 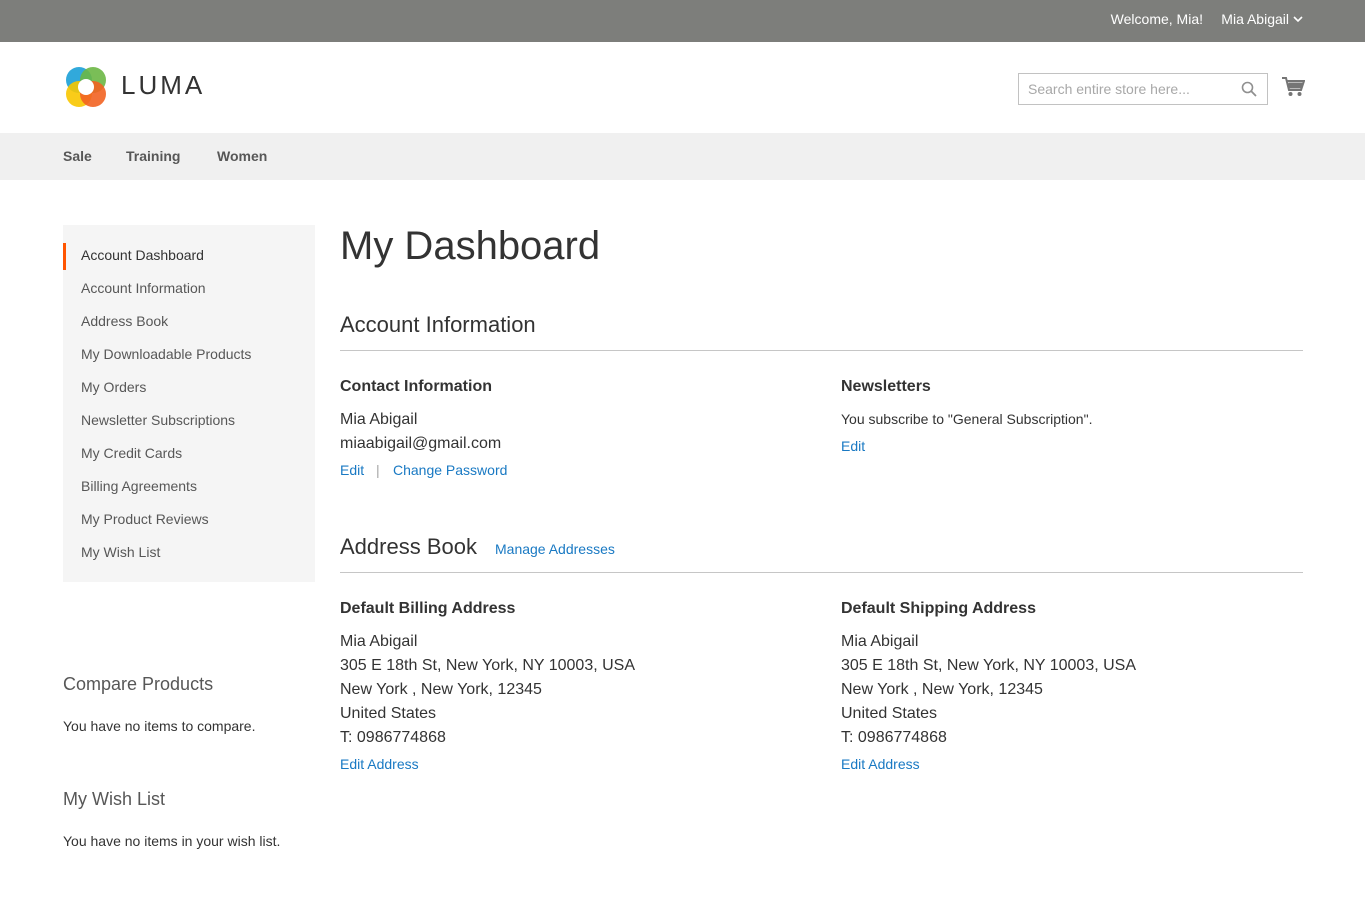 What do you see at coordinates (682, 156) in the screenshot?
I see `main-navigation: Sale Training Women` at bounding box center [682, 156].